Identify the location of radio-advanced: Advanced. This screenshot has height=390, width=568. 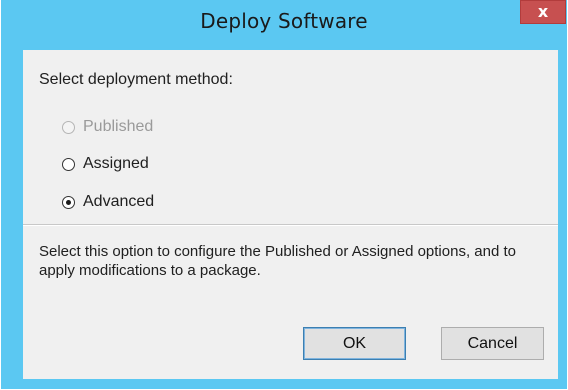
(108, 202).